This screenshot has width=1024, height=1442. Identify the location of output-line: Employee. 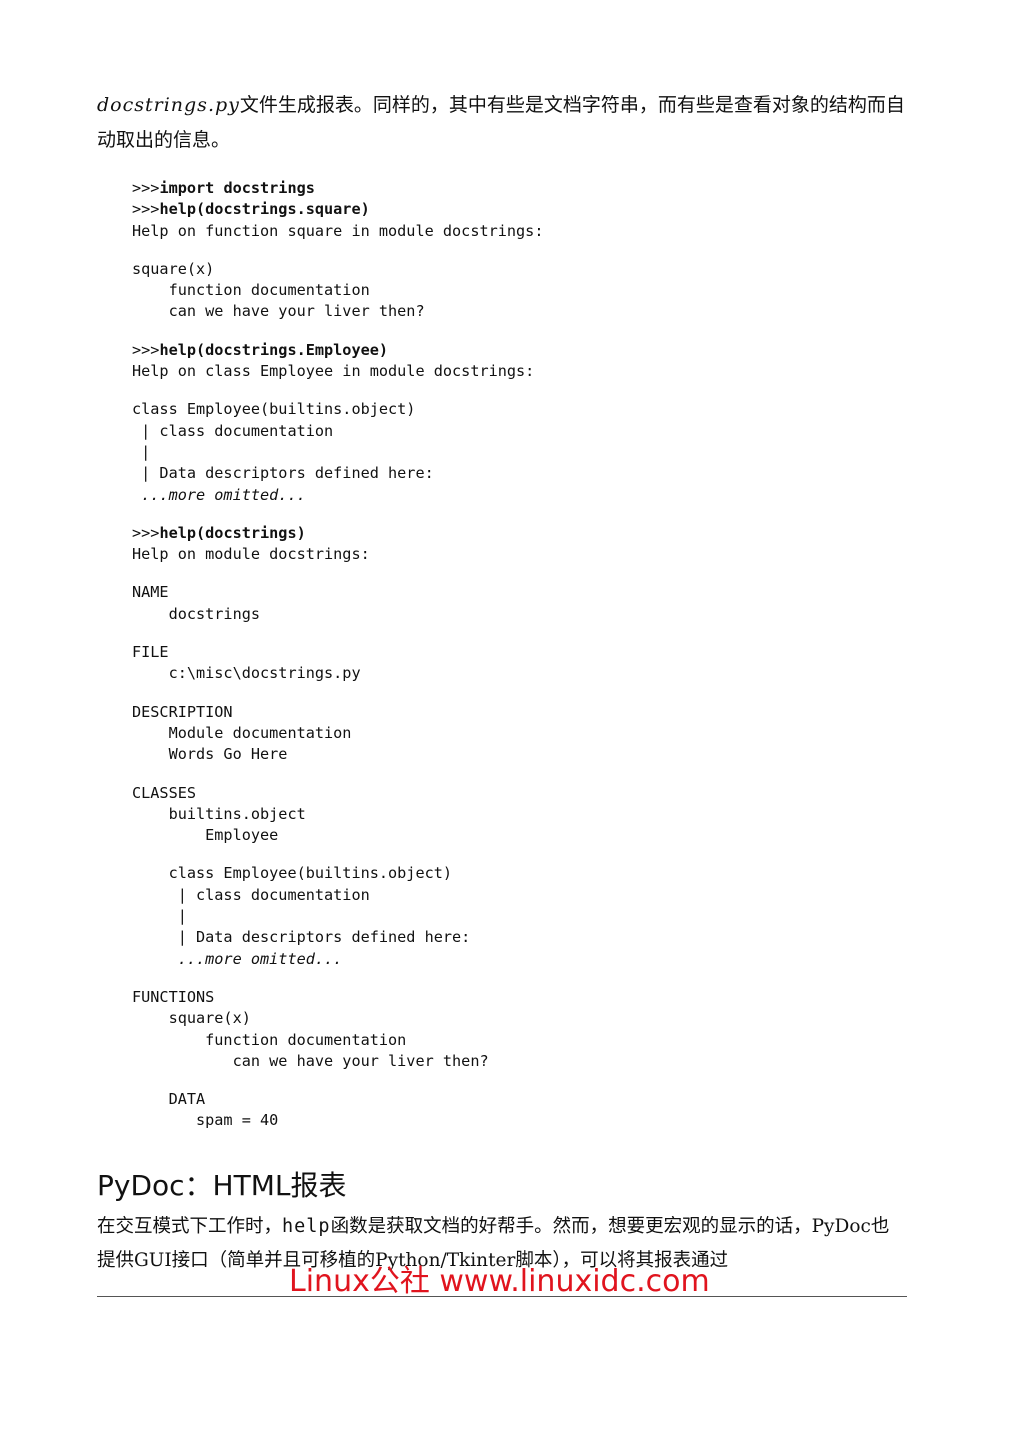
(205, 835).